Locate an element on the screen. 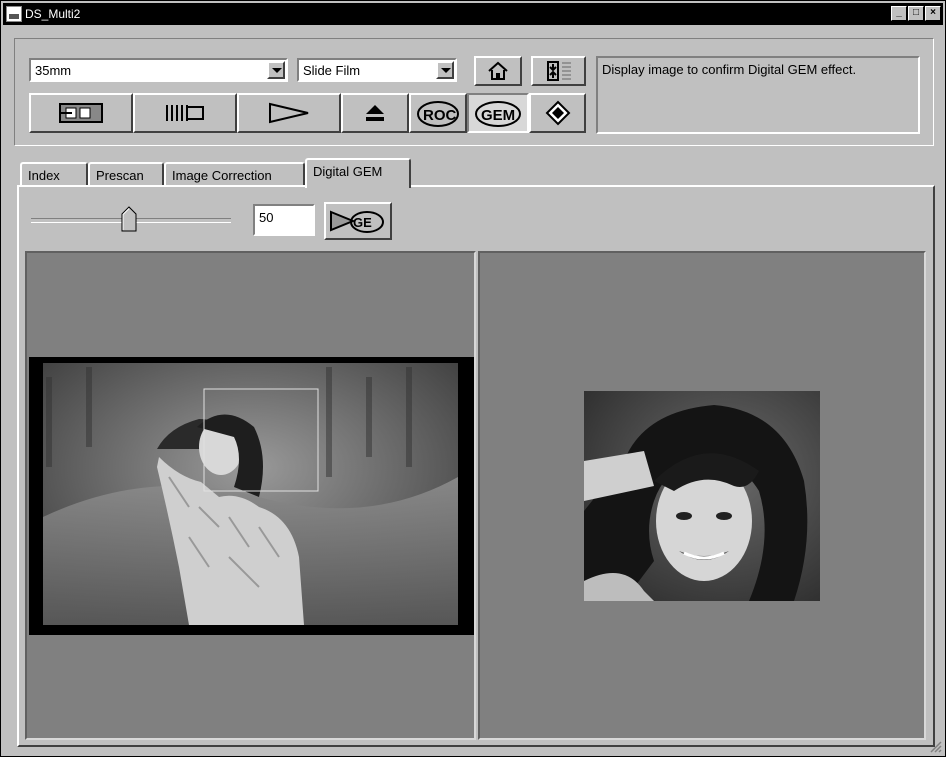 The height and width of the screenshot is (759, 948). minimize-button: _ is located at coordinates (899, 13).